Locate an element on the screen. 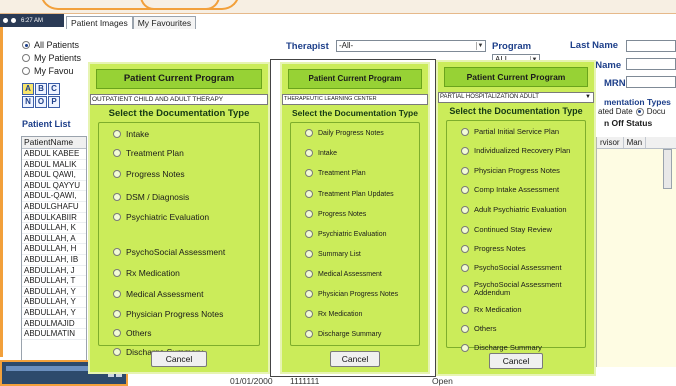 This screenshot has height=386, width=676. option-adult-psychiatric-evaluation: Adult Psychiatric Evaluation is located at coordinates (514, 209).